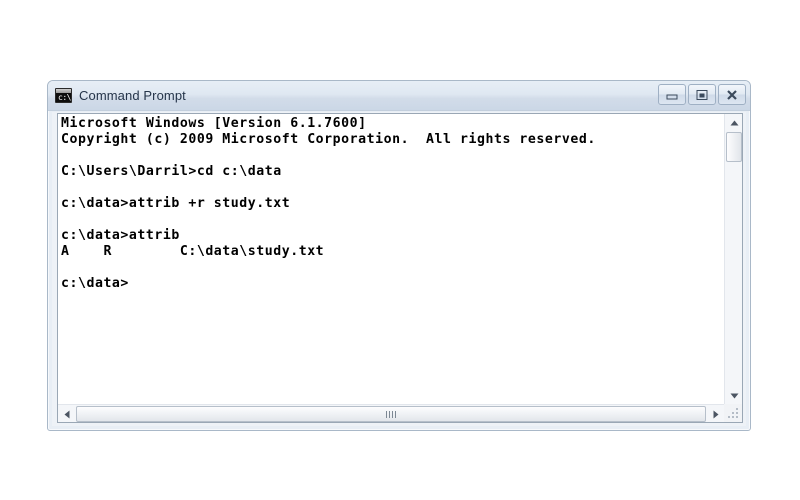 Image resolution: width=800 pixels, height=500 pixels. I want to click on horizontal-scrollbar-thumb, so click(391, 414).